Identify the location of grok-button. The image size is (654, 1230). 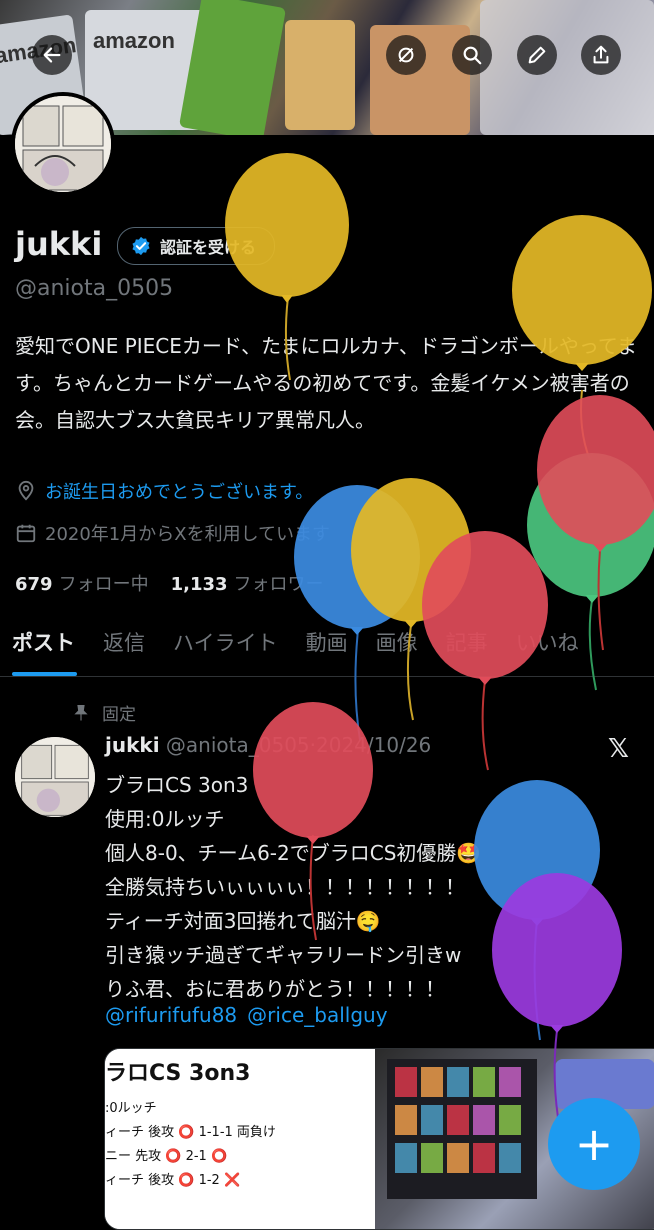
(406, 55).